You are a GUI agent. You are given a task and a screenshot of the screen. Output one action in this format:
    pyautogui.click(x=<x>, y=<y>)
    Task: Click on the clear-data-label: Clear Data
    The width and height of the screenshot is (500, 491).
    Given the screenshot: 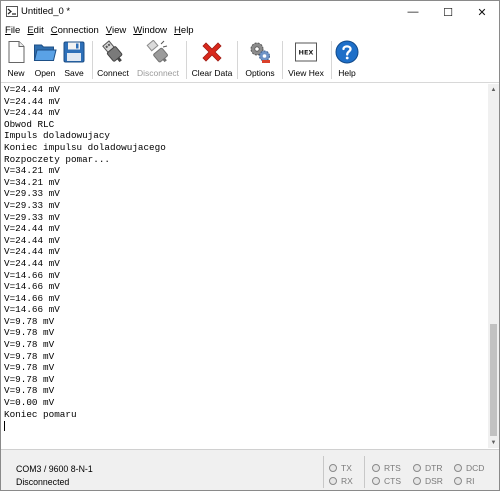 What is the action you would take?
    pyautogui.click(x=212, y=73)
    